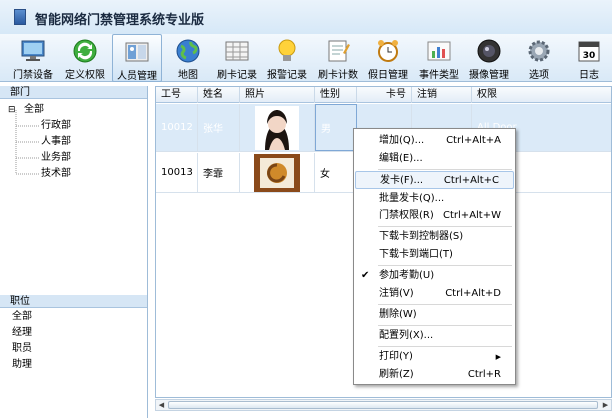 This screenshot has width=612, height=418. What do you see at coordinates (434, 294) in the screenshot?
I see `menu-item-cancel: 注销(V) Ctrl+Alt+D` at bounding box center [434, 294].